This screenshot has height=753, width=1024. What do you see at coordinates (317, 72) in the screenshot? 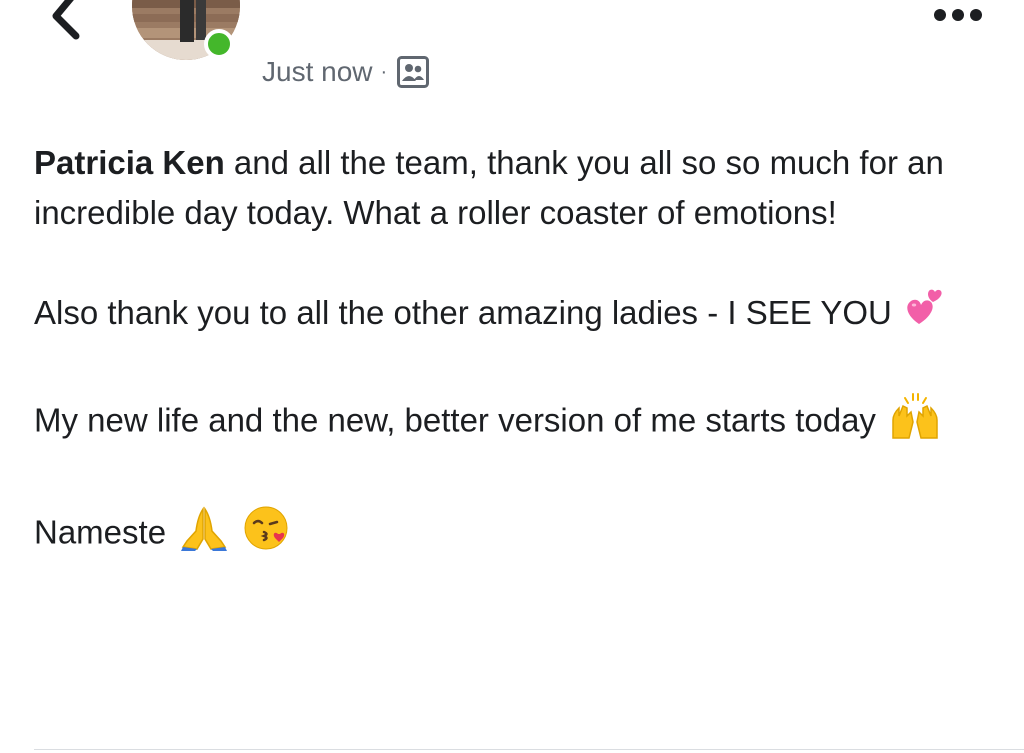
I see `timestamp: Just now` at bounding box center [317, 72].